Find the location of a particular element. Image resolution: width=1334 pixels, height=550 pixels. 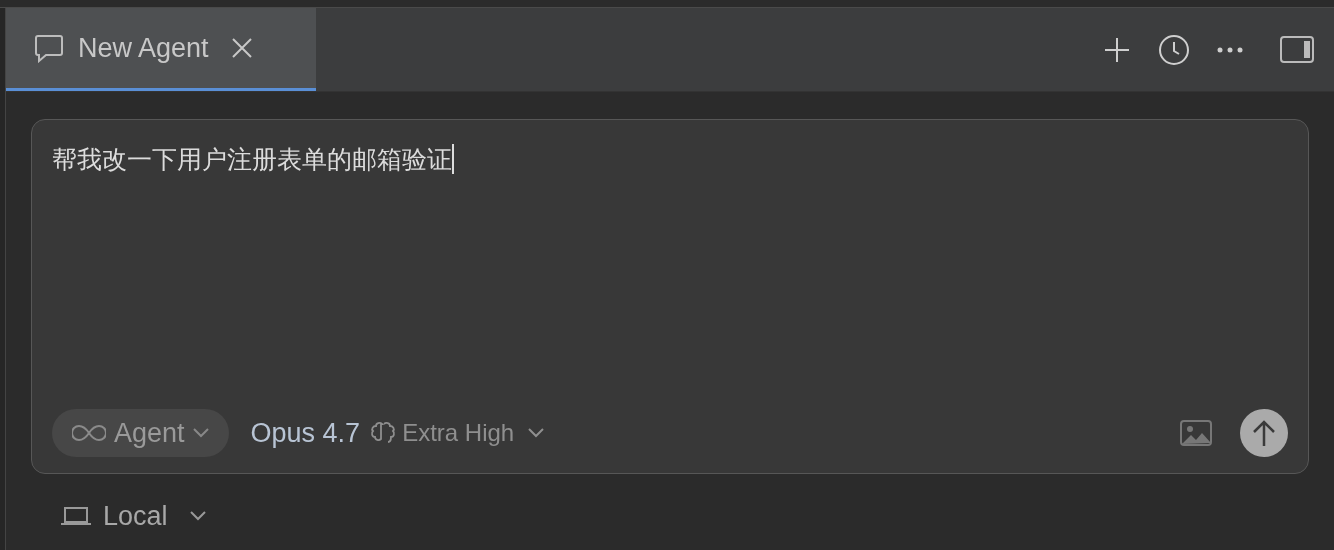

send-button is located at coordinates (1264, 433).